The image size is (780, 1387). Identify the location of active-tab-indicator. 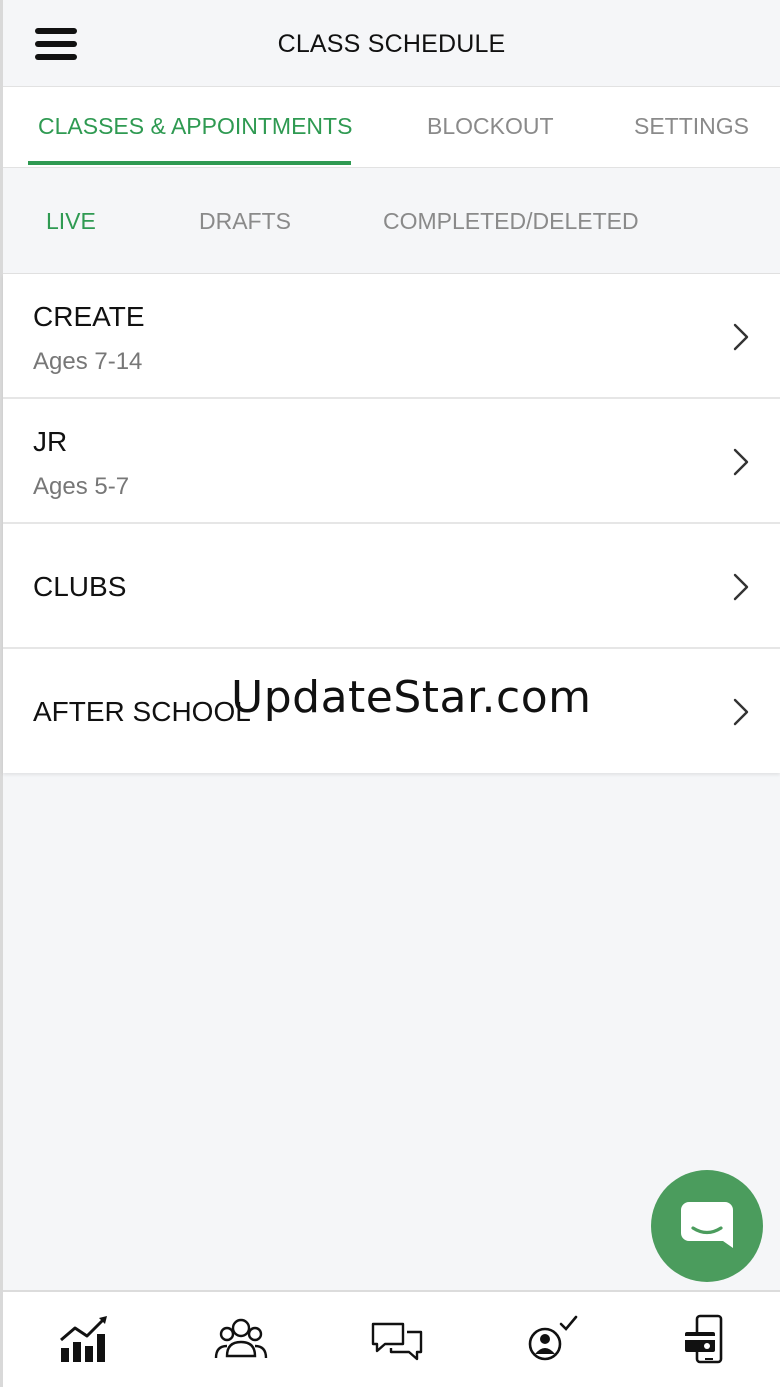
(189, 163).